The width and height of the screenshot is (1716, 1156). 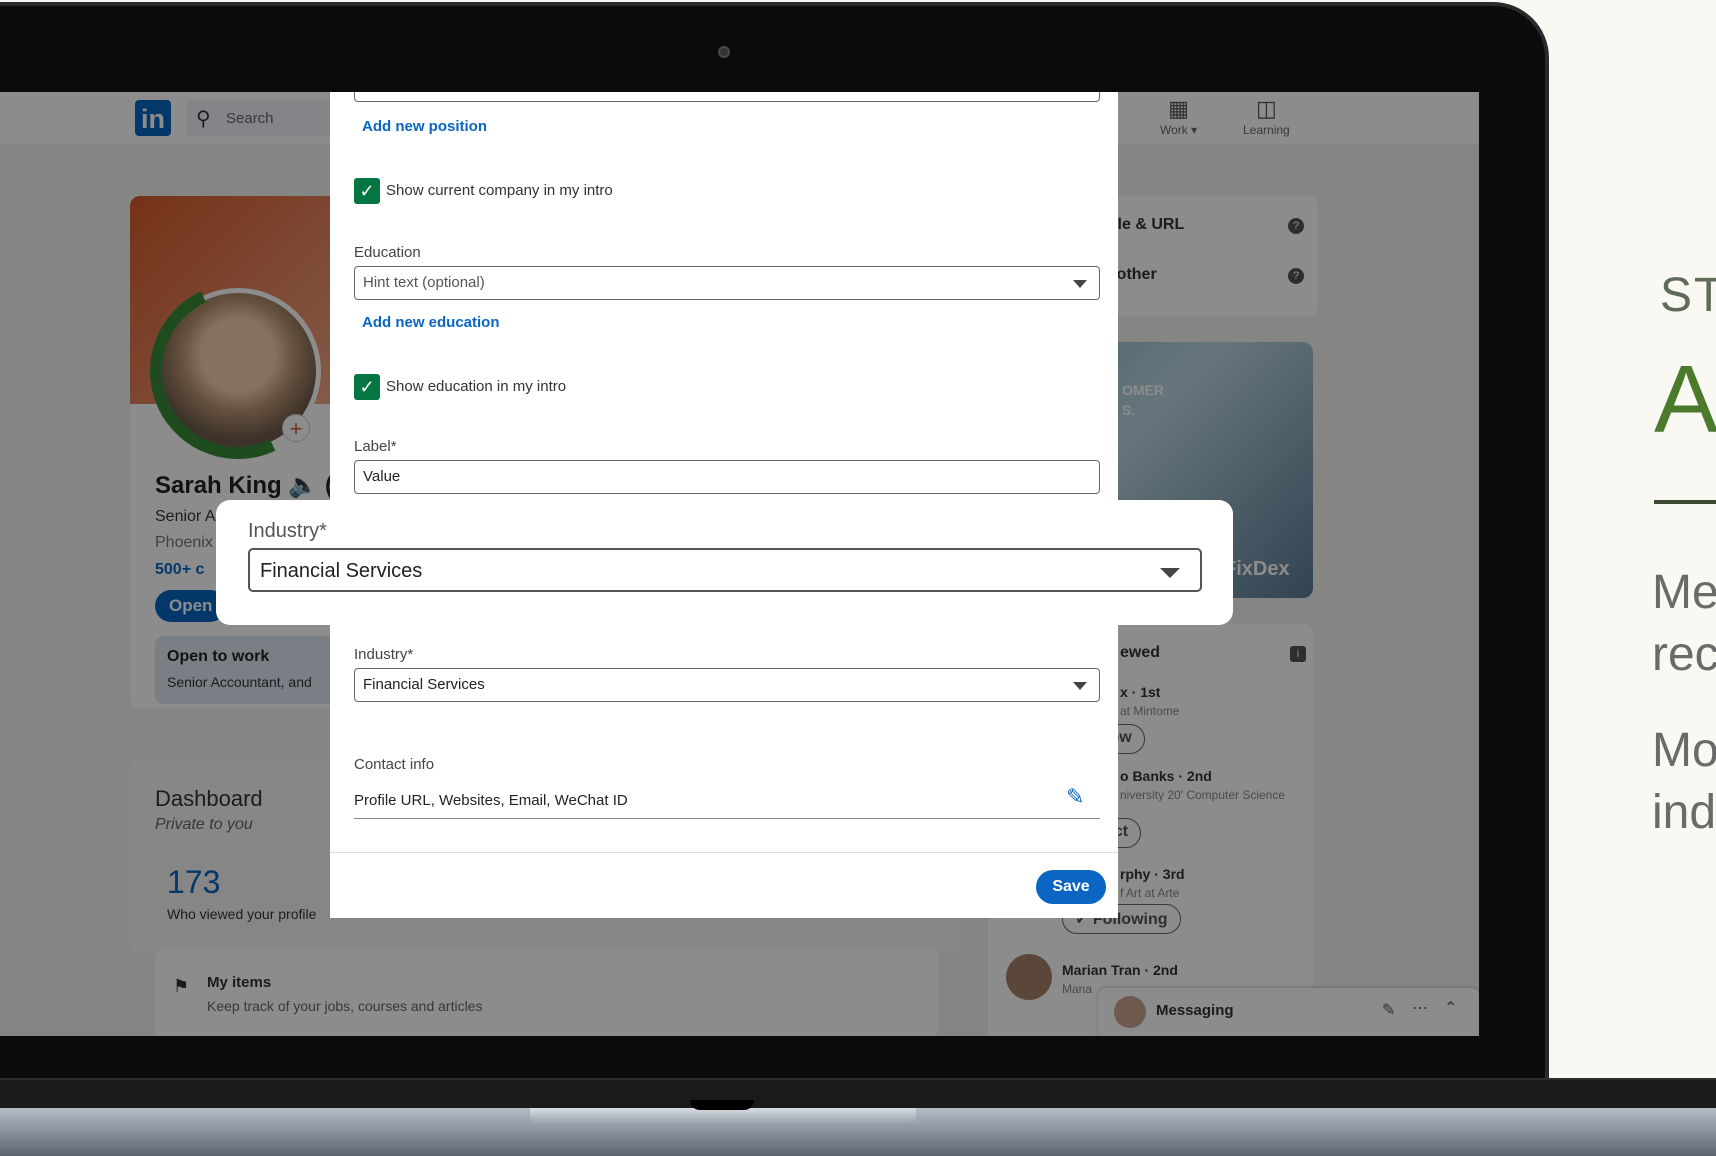 What do you see at coordinates (367, 191) in the screenshot?
I see `show-company-checkbox: ✓` at bounding box center [367, 191].